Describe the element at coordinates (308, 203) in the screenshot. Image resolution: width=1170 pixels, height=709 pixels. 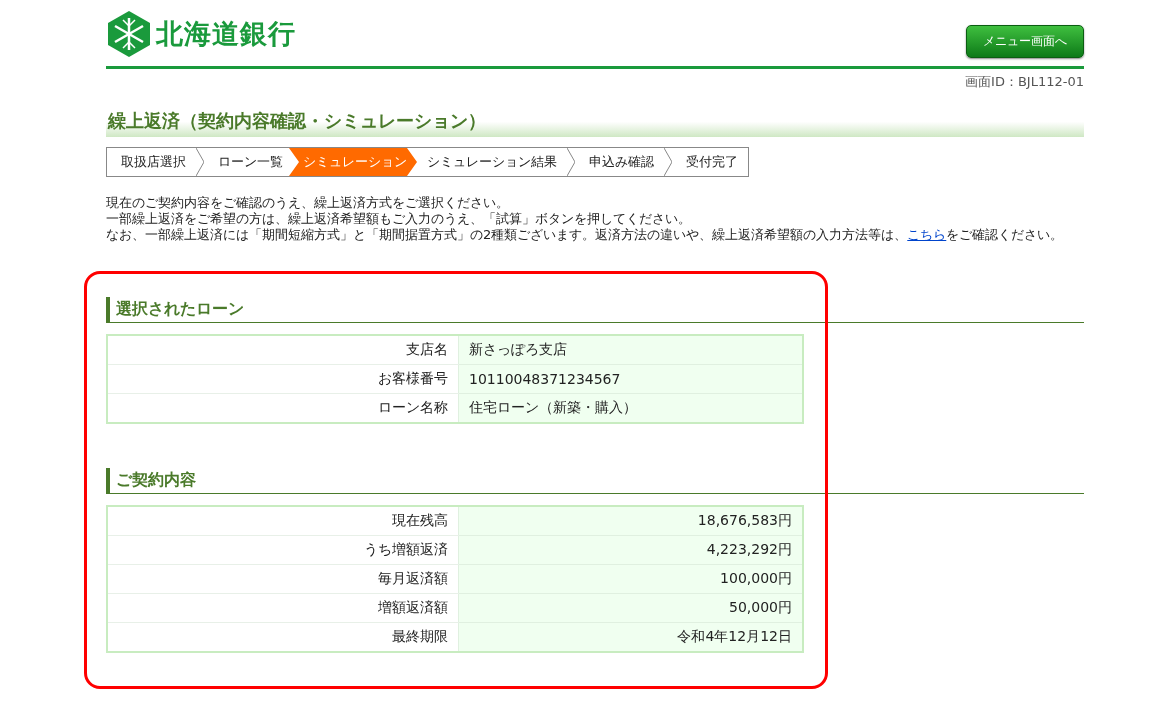
I see `intro-text: 現在のご契約内容をご確認のうえ、繰上返済方式をご選択ください。` at that location.